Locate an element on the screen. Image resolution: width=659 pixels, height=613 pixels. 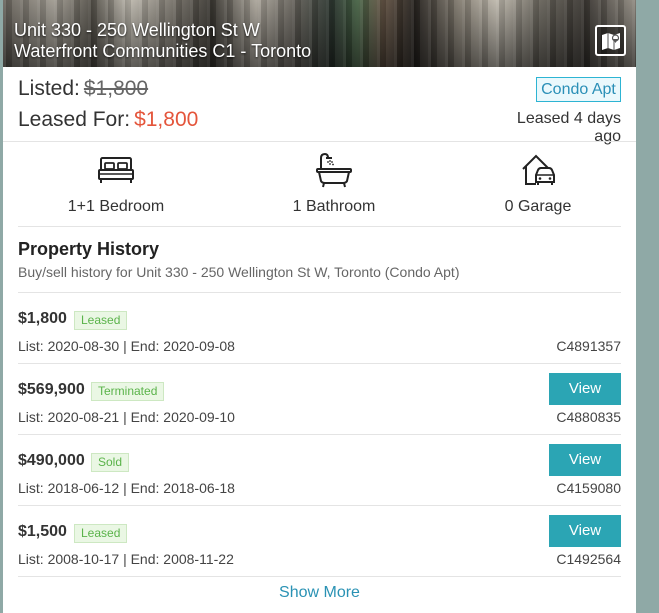
history-price: $1,500 is located at coordinates (42, 531).